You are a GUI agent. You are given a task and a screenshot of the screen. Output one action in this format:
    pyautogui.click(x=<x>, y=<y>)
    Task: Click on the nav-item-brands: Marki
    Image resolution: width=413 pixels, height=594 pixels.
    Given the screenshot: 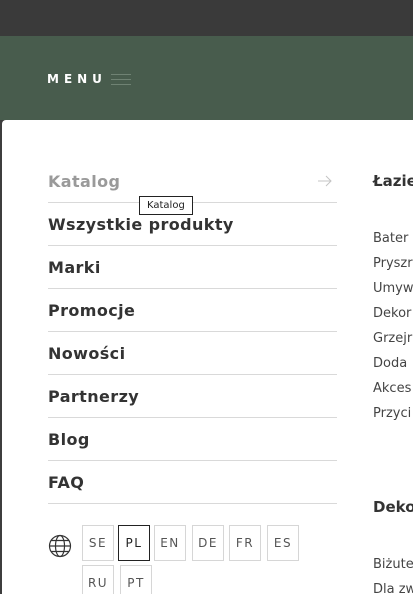 What is the action you would take?
    pyautogui.click(x=192, y=267)
    